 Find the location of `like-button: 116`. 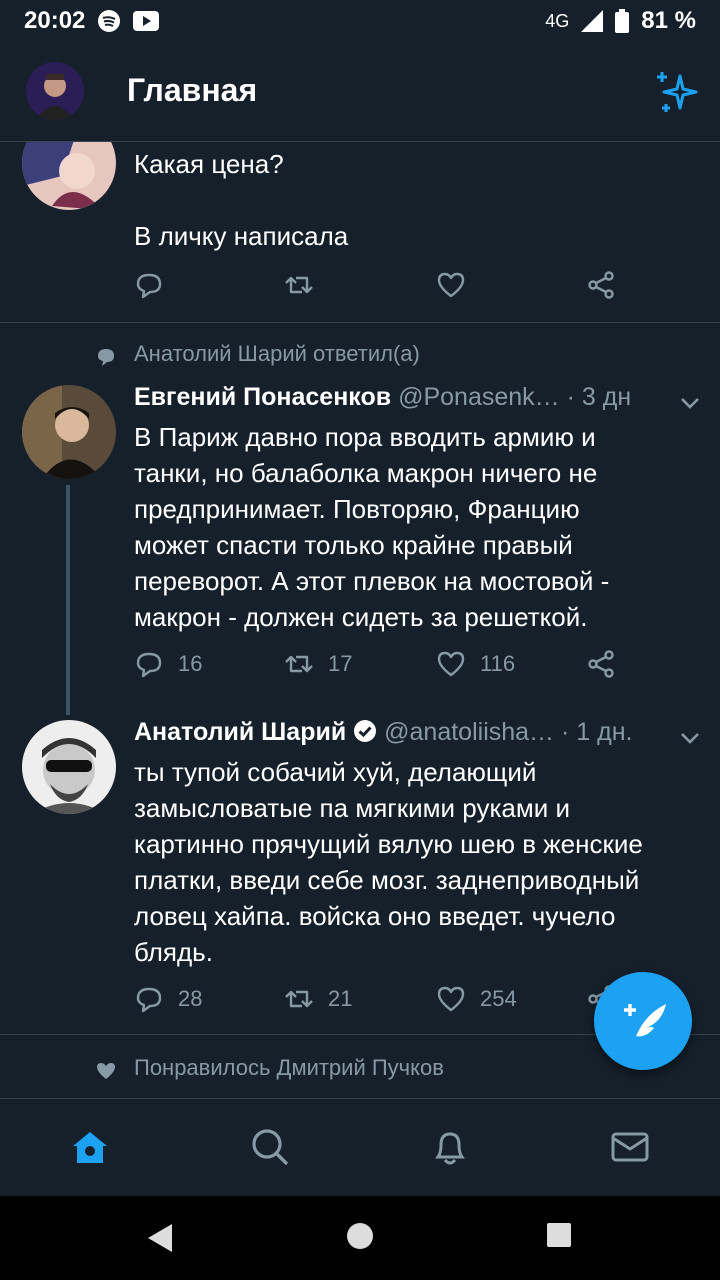

like-button: 116 is located at coordinates (475, 664).